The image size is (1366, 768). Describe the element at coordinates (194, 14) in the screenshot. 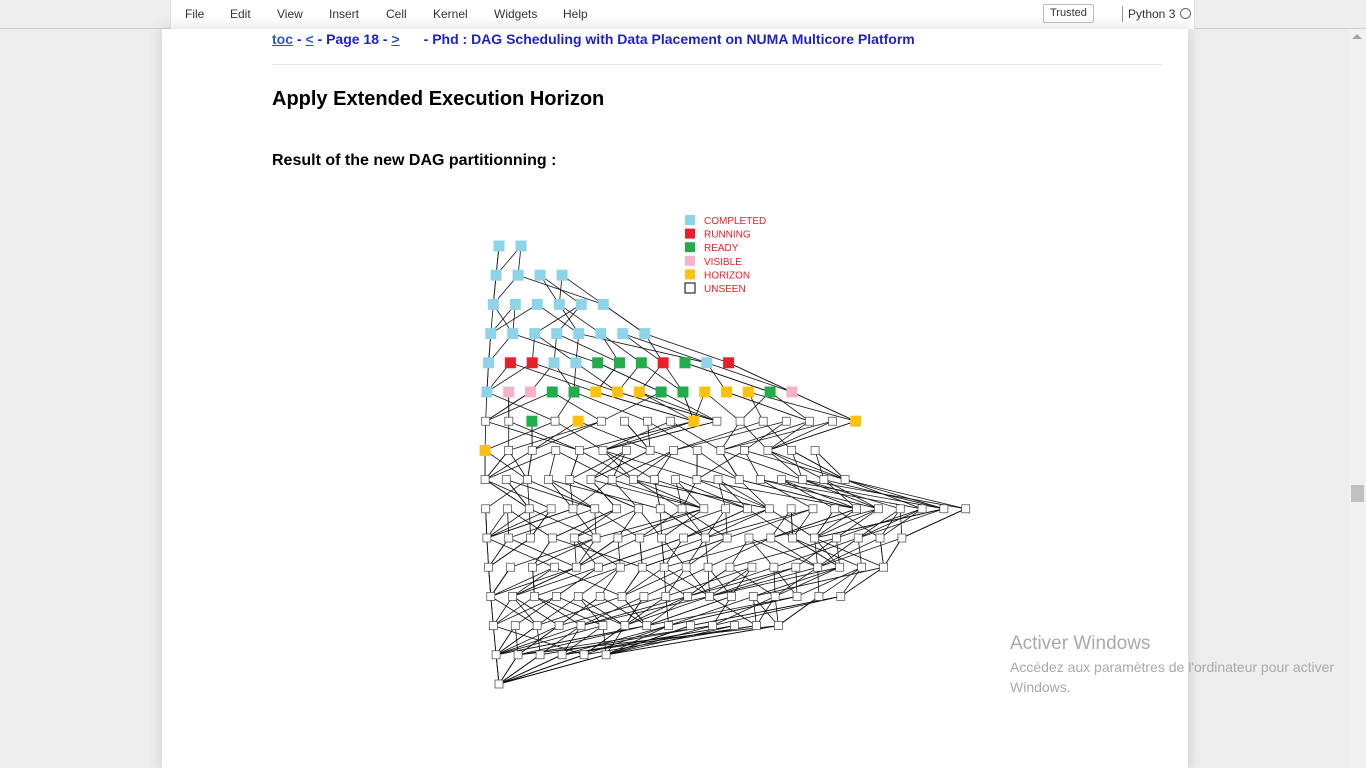

I see `menu-file: File` at that location.